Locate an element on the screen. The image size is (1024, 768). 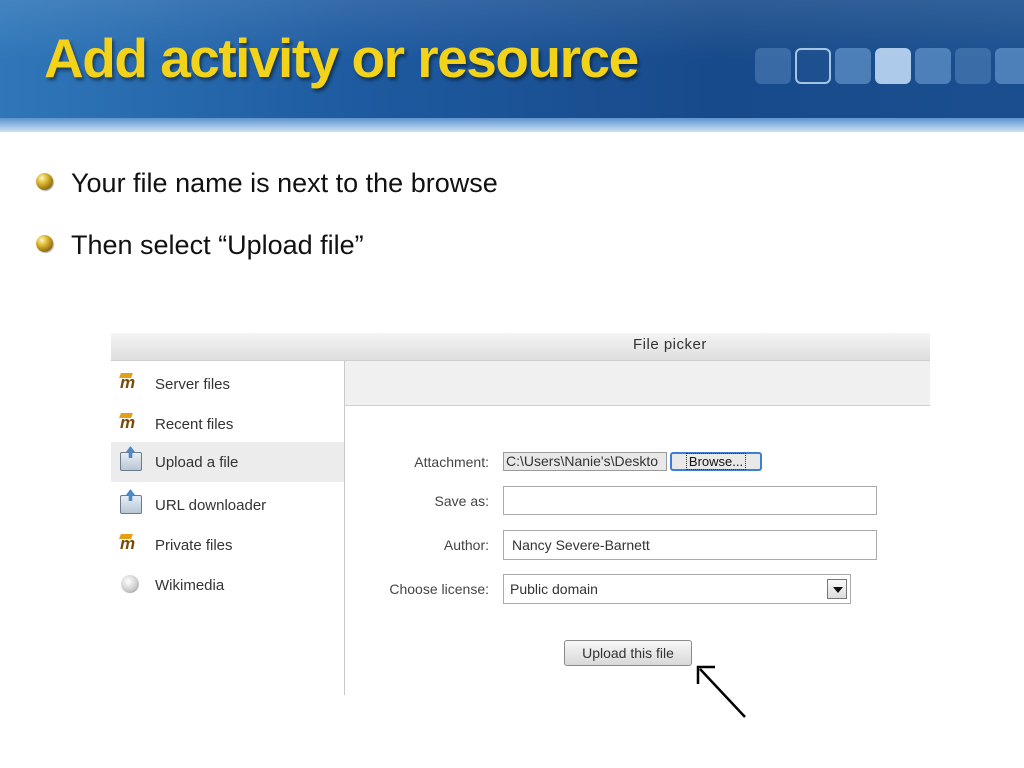
chevron-down-icon is located at coordinates (837, 589).